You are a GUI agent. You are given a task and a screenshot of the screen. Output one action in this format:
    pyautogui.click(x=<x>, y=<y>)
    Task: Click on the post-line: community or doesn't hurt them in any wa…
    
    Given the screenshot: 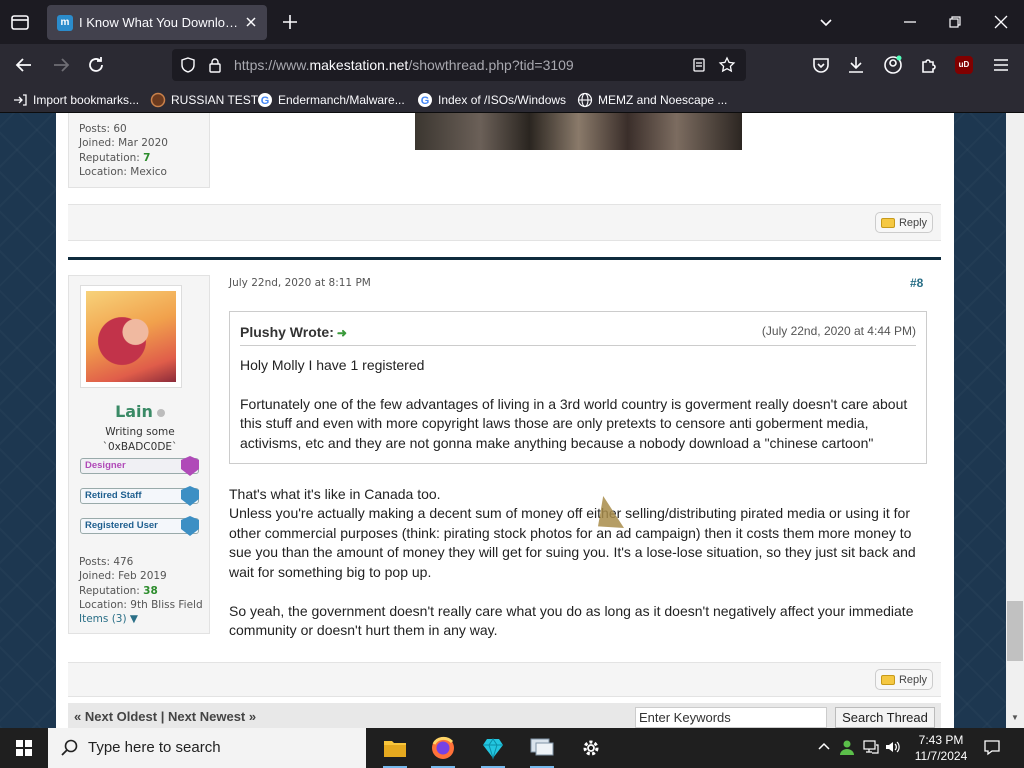 What is the action you would take?
    pyautogui.click(x=363, y=630)
    